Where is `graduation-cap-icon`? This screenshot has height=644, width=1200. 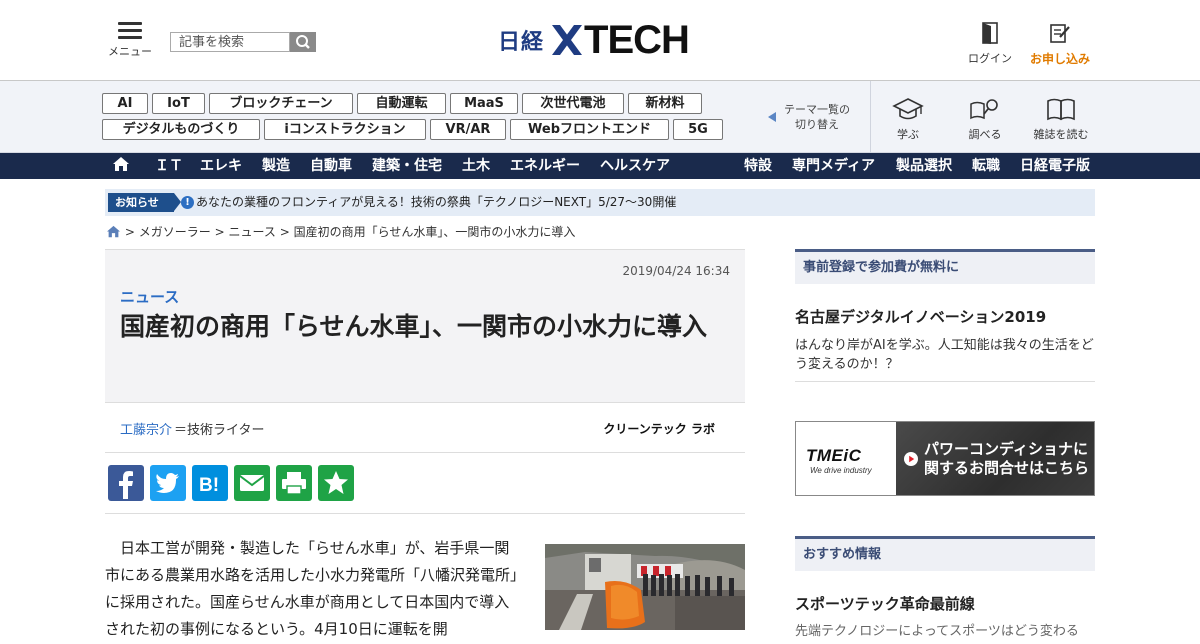
graduation-cap-icon is located at coordinates (908, 109).